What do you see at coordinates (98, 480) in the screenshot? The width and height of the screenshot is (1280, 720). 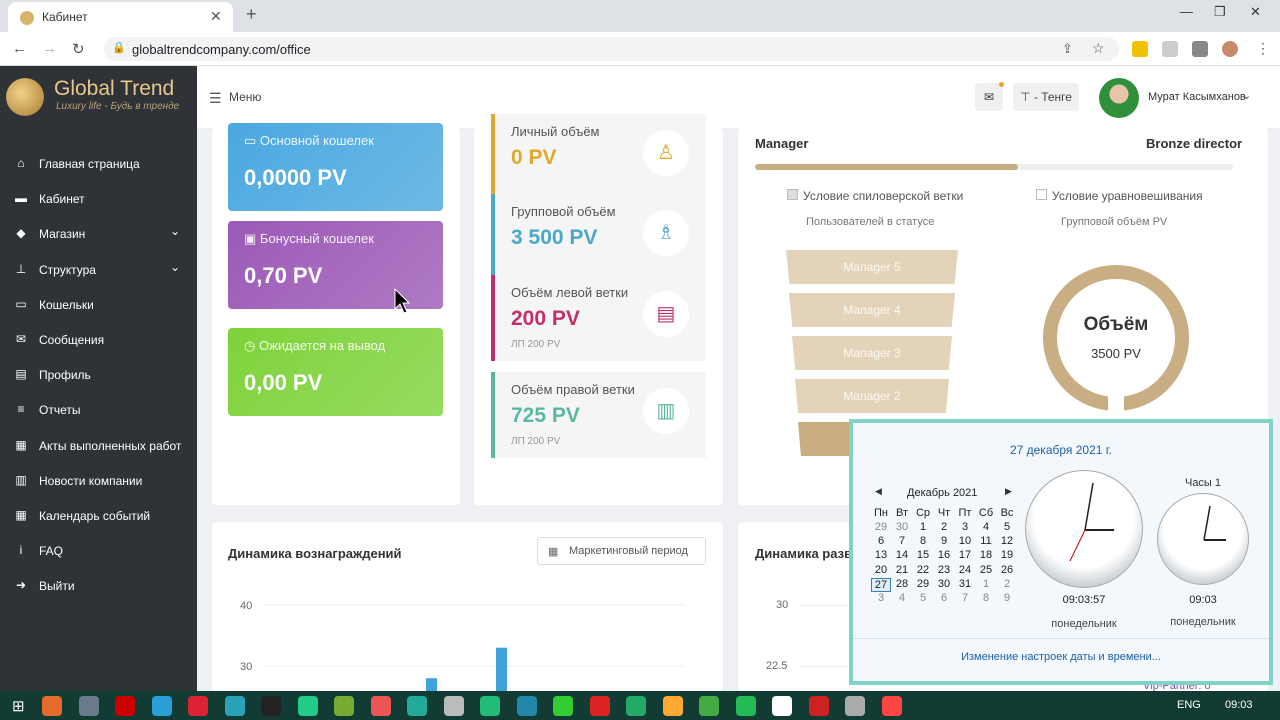 I see `sidebar-item: ▥ Новости компании` at bounding box center [98, 480].